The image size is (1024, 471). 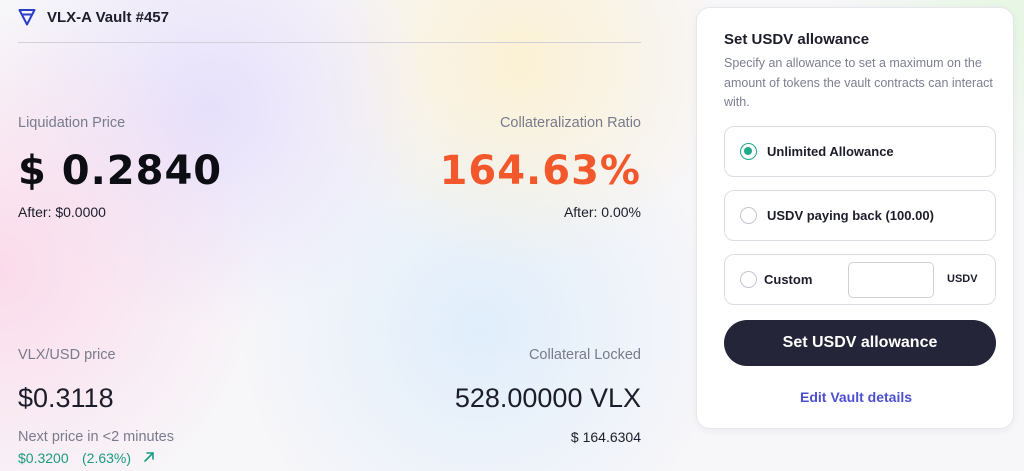 What do you see at coordinates (108, 17) in the screenshot?
I see `vault-title: VLX-A Vault #457` at bounding box center [108, 17].